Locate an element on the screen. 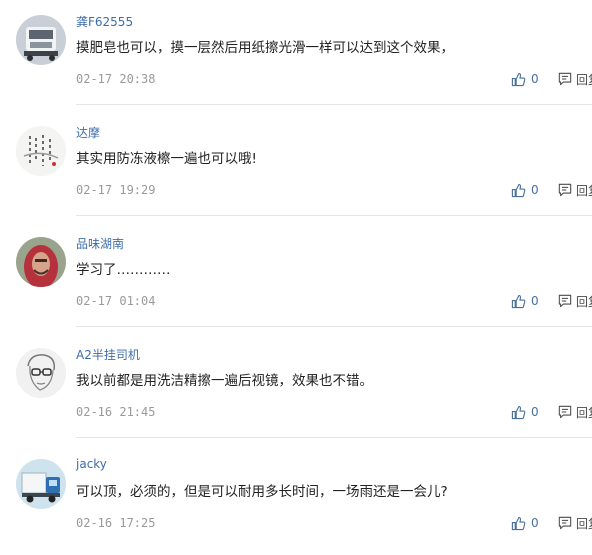 The image size is (592, 555). comment-time: 02-17 19:29 is located at coordinates (116, 190).